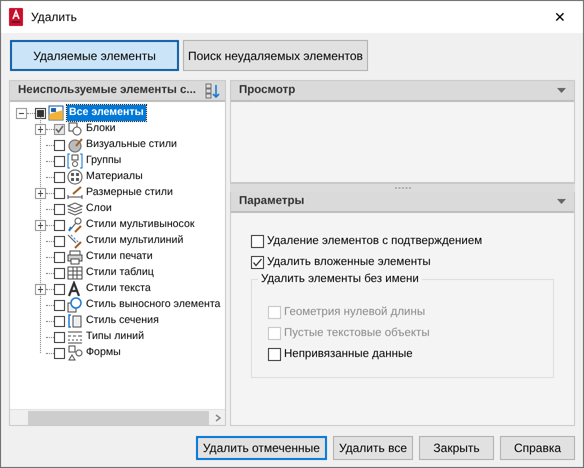 The width and height of the screenshot is (584, 468). Describe the element at coordinates (75, 209) in the screenshot. I see `layers-icon` at that location.